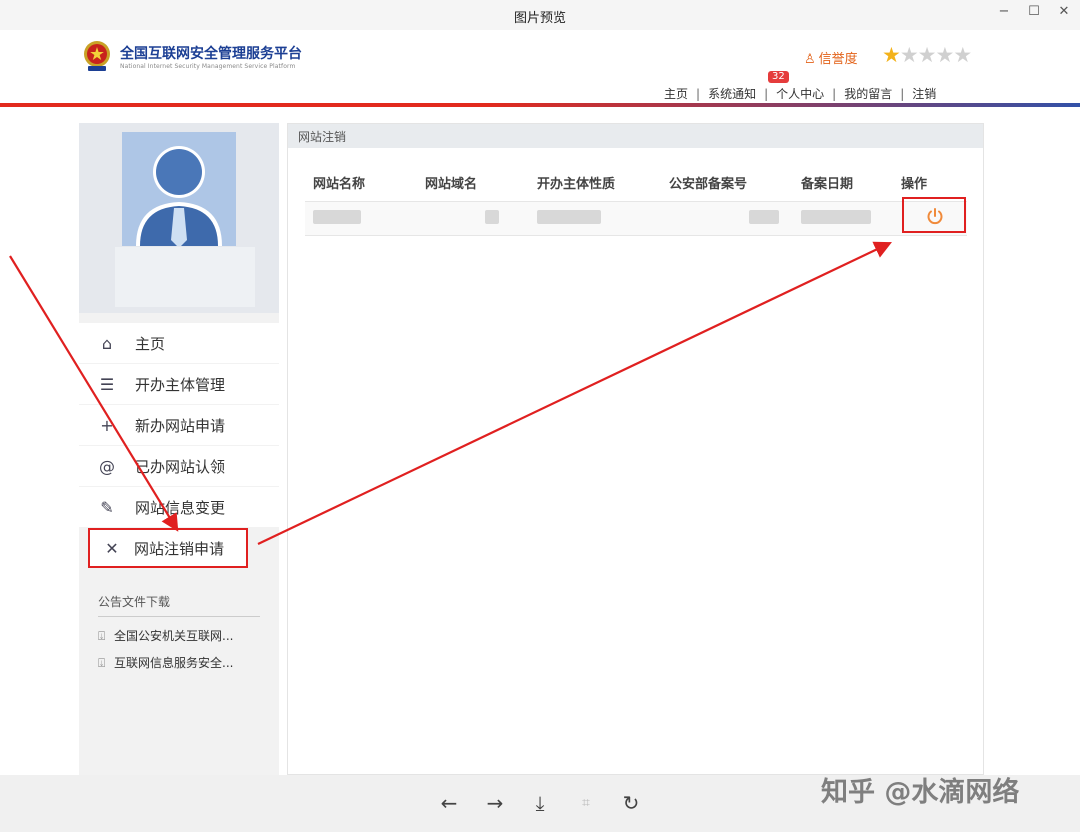  I want to click on table-header: 网站名称 网站域名 开办主体性质 公安部备案号 备案日期 操作, so click(636, 183).